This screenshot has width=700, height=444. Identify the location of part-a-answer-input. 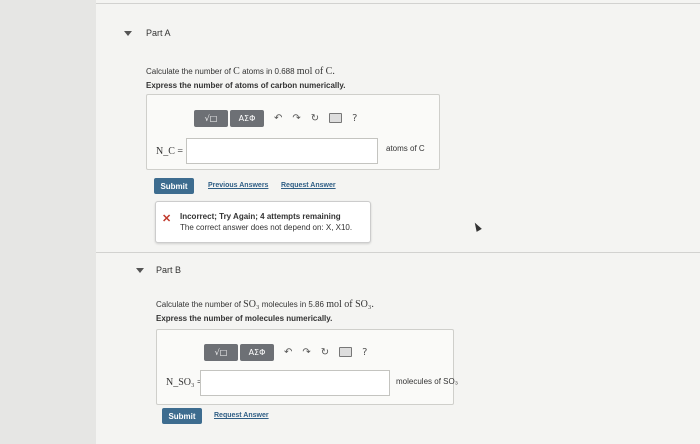
(282, 151).